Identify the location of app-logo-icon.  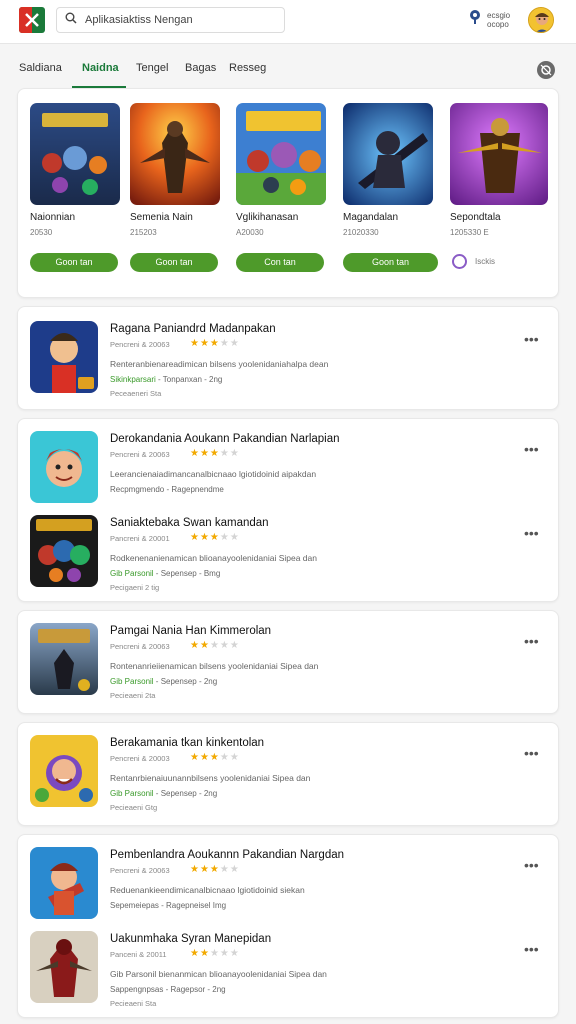
(32, 20).